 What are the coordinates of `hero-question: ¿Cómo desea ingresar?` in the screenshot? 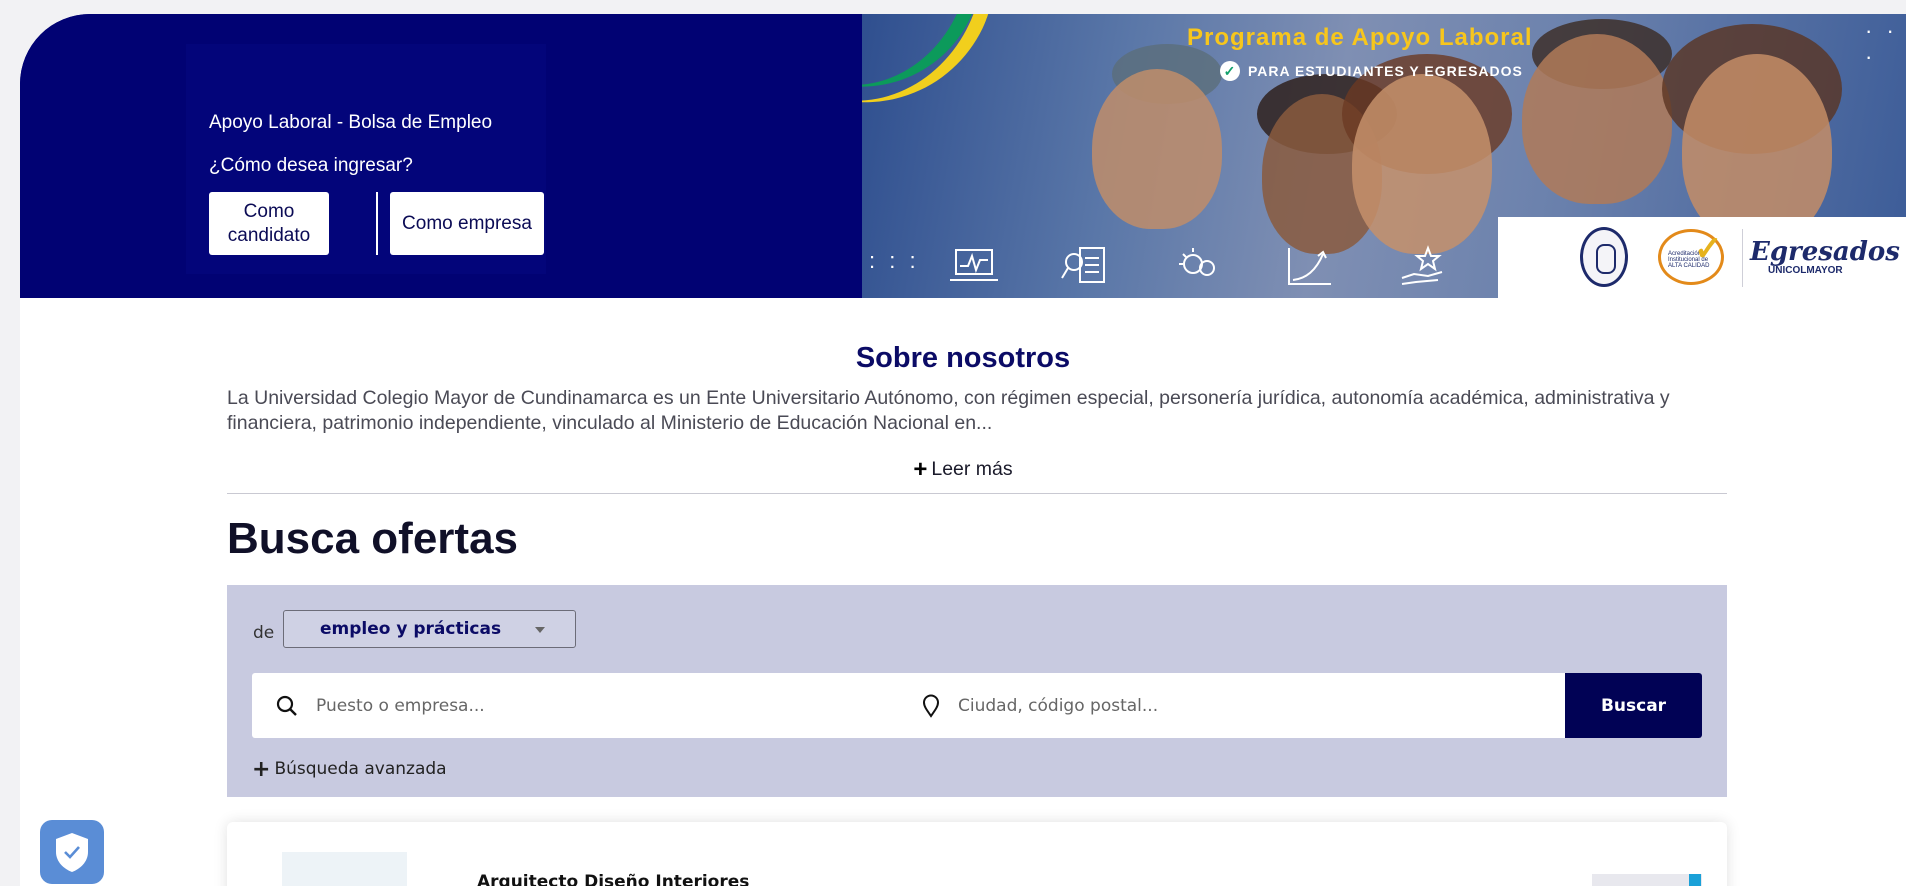 It's located at (311, 165).